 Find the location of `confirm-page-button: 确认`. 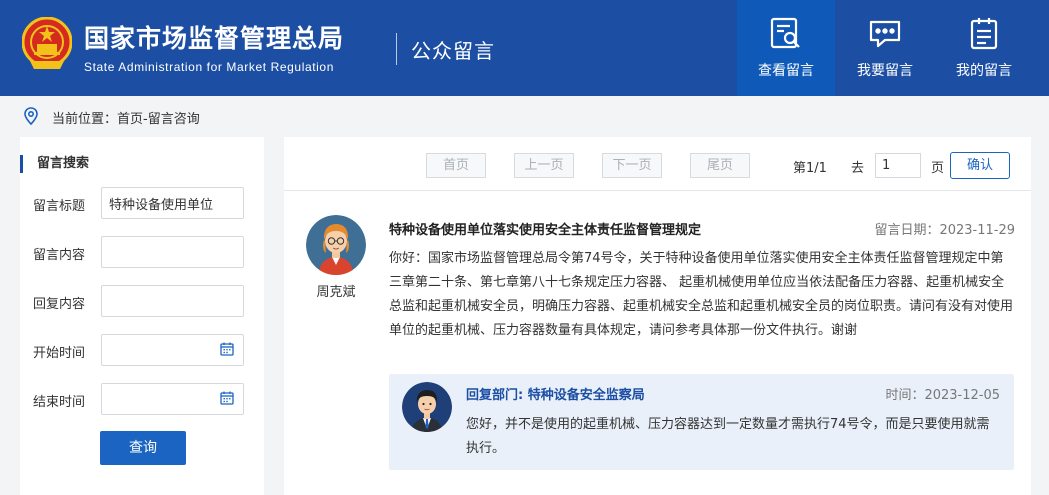

confirm-page-button: 确认 is located at coordinates (980, 165).